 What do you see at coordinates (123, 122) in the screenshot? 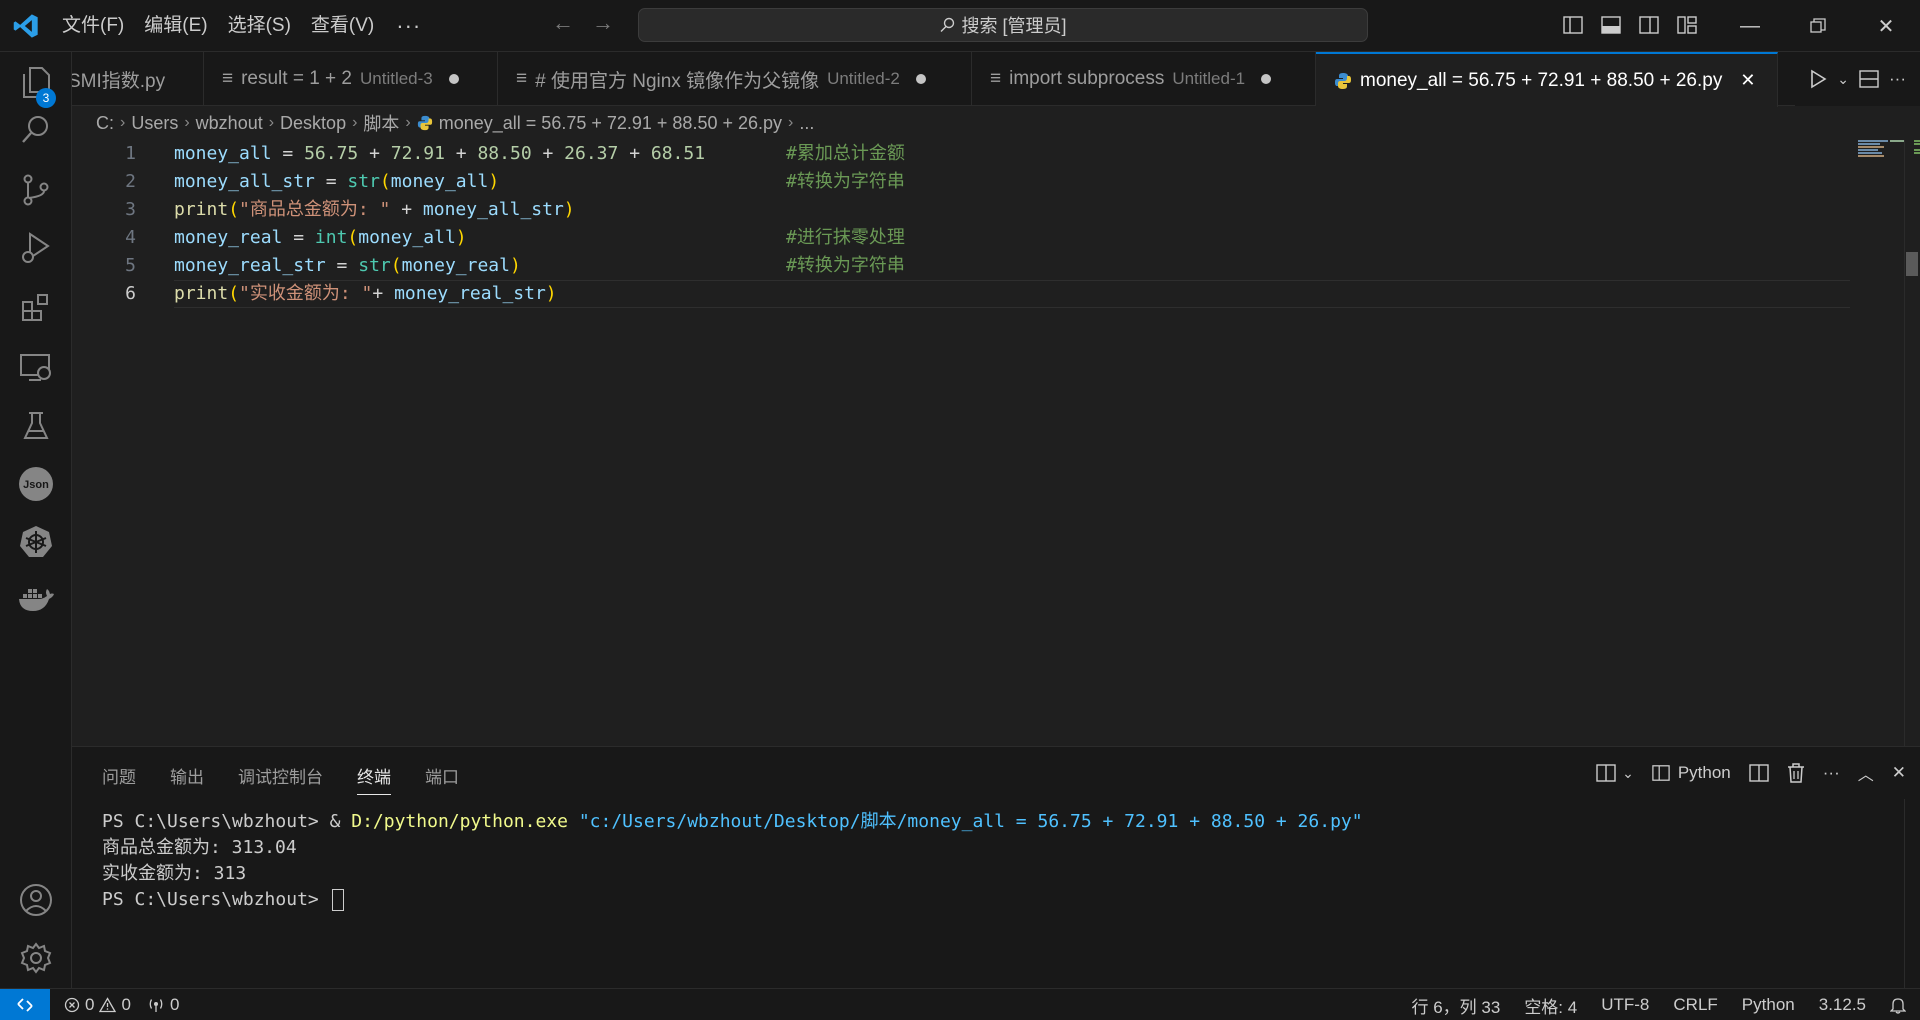
I see `chevron-right-icon: ›` at bounding box center [123, 122].